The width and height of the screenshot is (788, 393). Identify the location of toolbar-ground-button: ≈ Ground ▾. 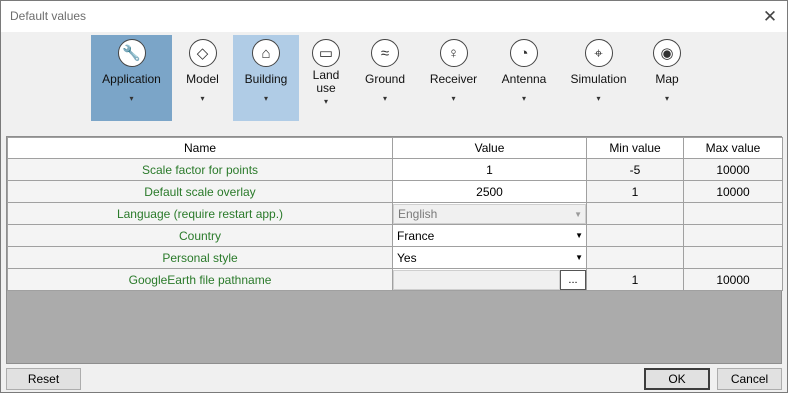
(385, 78).